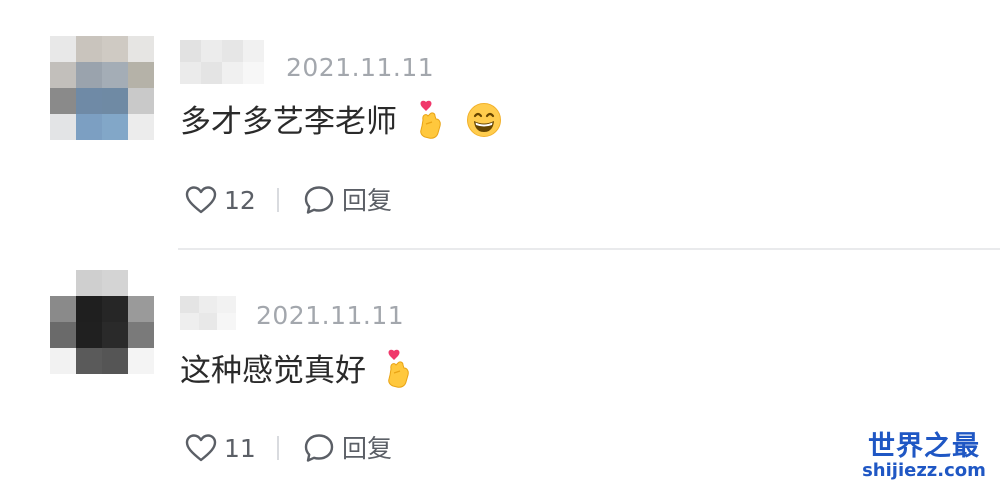 This screenshot has width=1000, height=487. Describe the element at coordinates (924, 471) in the screenshot. I see `watermark-url: shijiezz.com` at that location.